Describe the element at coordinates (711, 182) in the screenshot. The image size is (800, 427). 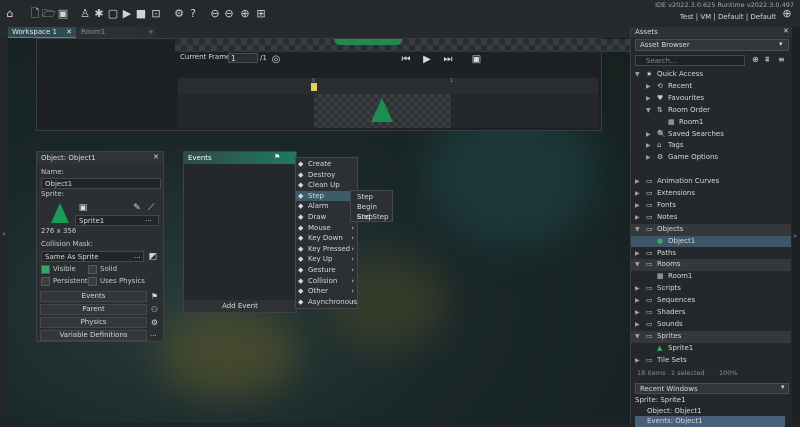
I see `asset-tree-item: ▶ ▭ Animation Curves` at that location.